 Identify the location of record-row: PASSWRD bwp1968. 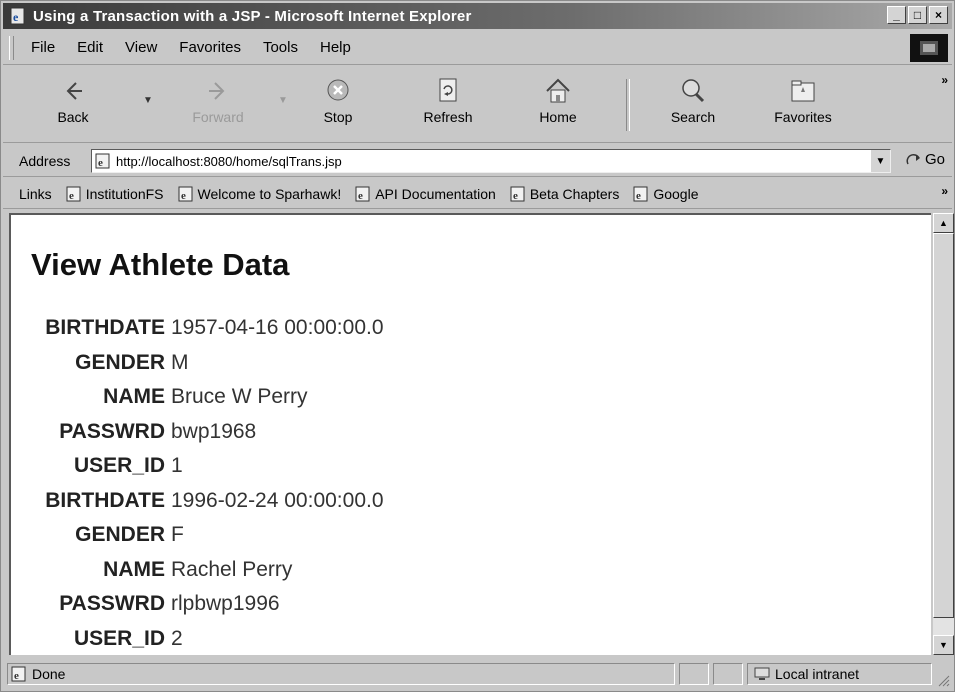
(206, 432).